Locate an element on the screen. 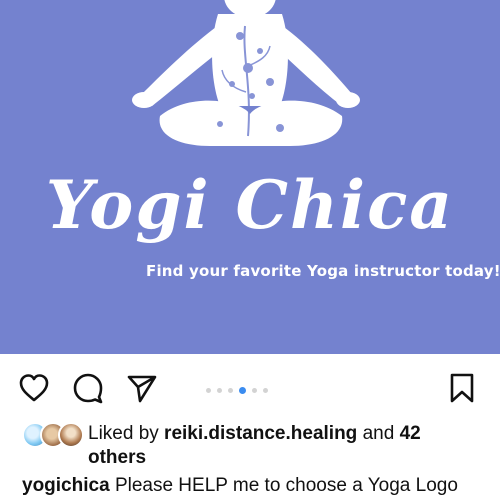 This screenshot has width=500, height=500. likes-middle: and is located at coordinates (378, 433).